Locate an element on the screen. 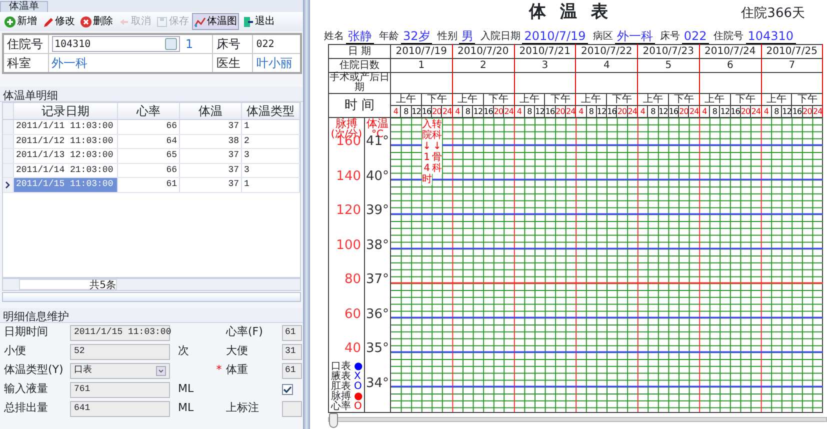 This screenshot has height=429, width=827. chart-note: 转科↓骨科 is located at coordinates (437, 146).